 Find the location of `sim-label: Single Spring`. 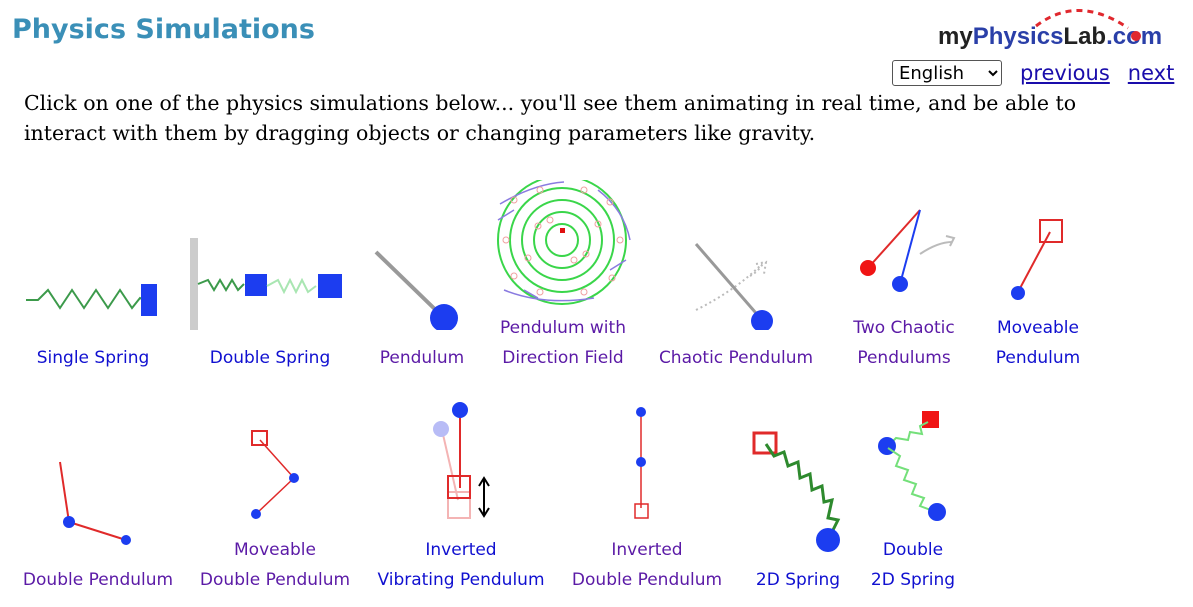

sim-label: Single Spring is located at coordinates (93, 358).